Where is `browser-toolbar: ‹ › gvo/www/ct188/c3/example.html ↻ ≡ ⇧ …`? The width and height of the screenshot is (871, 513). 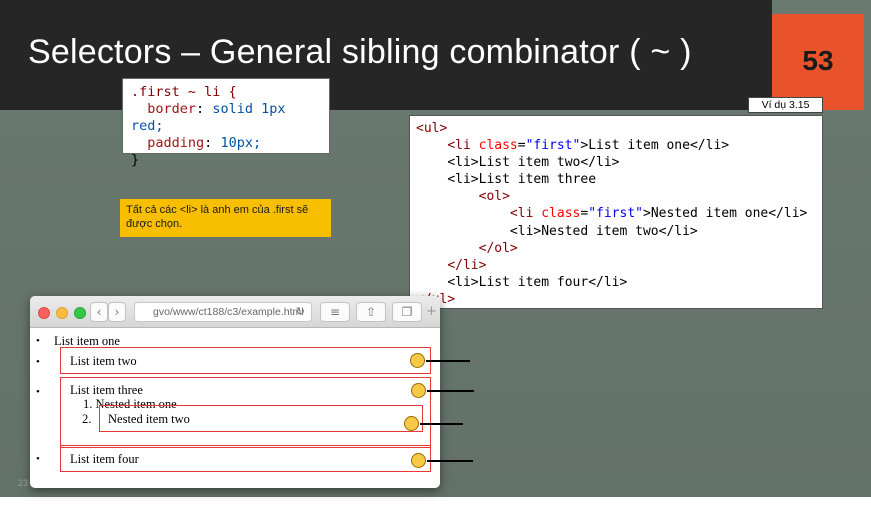 browser-toolbar: ‹ › gvo/www/ct188/c3/example.html ↻ ≡ ⇧ … is located at coordinates (235, 312).